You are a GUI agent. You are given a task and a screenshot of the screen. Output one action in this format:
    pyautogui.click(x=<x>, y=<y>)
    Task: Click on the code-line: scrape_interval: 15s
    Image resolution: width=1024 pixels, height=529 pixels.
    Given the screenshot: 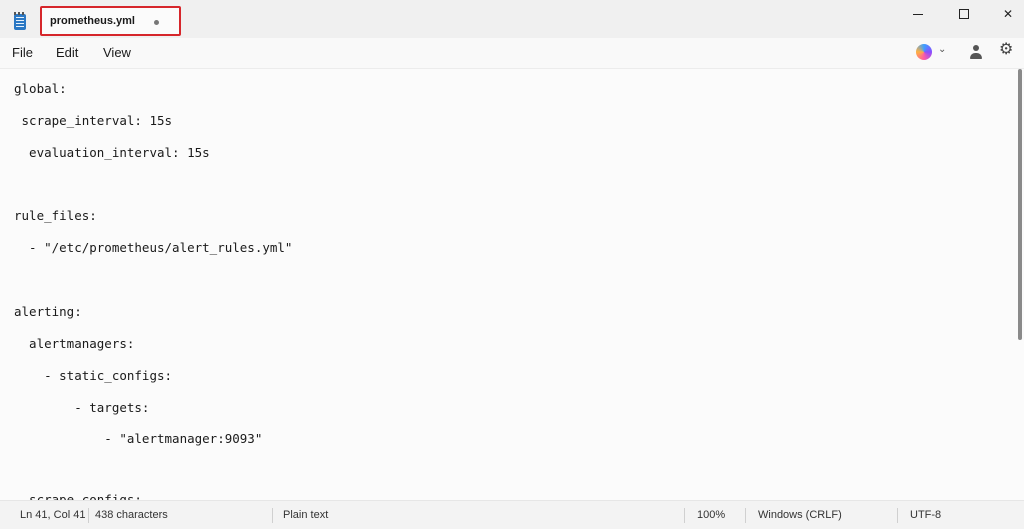 What is the action you would take?
    pyautogui.click(x=93, y=120)
    